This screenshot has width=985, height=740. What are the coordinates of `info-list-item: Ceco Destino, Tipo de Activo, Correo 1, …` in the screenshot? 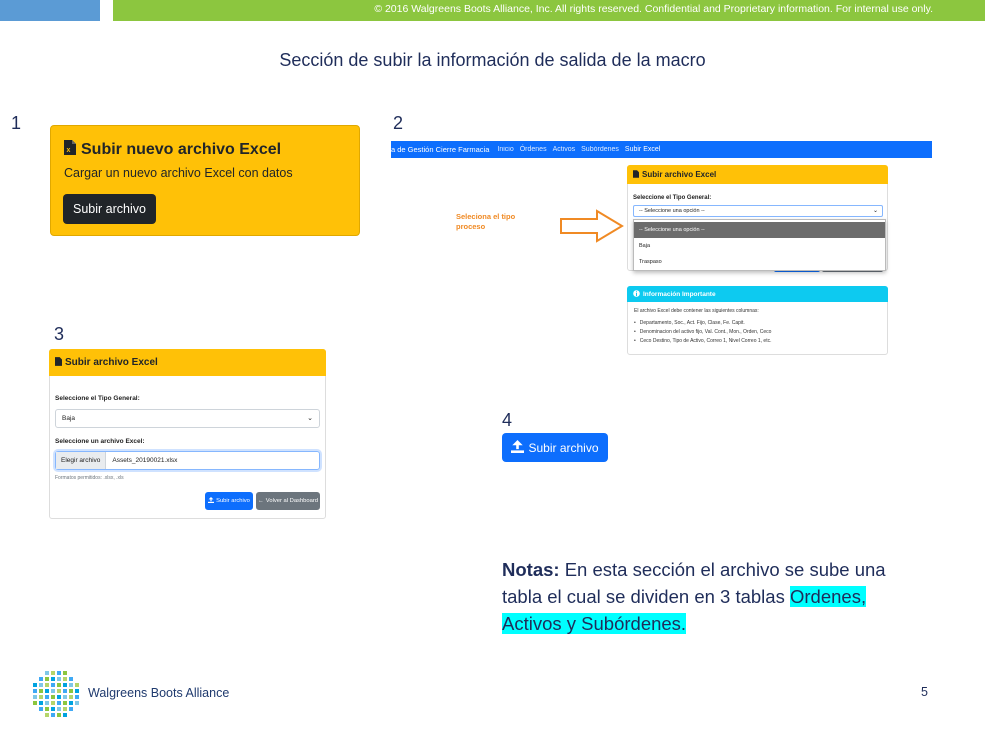 It's located at (703, 342).